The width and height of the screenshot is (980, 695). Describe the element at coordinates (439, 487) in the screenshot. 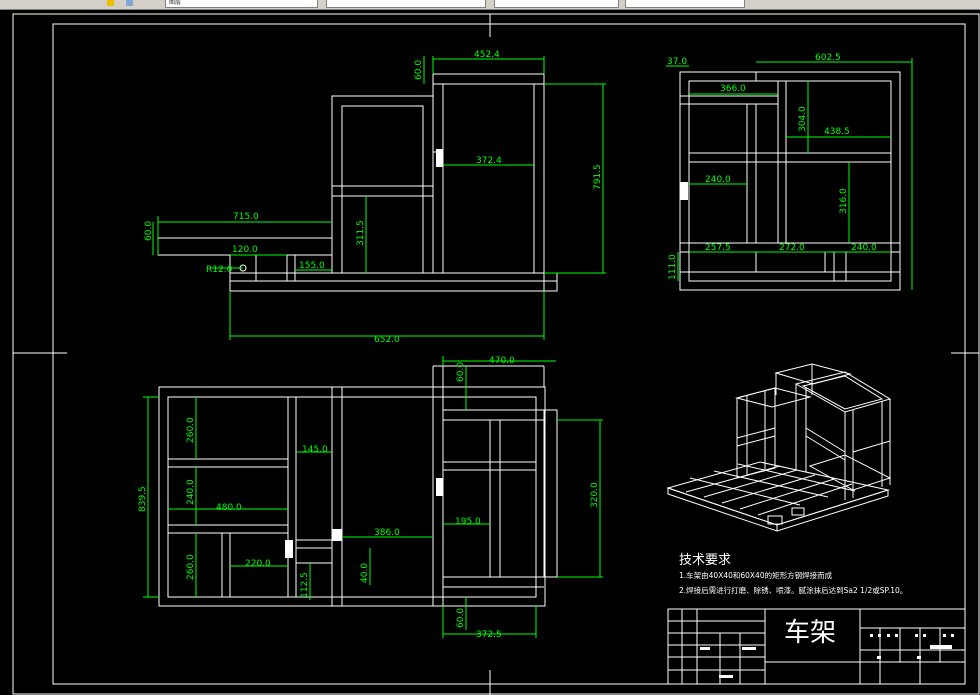

I see `plan-weld-mark-a` at that location.